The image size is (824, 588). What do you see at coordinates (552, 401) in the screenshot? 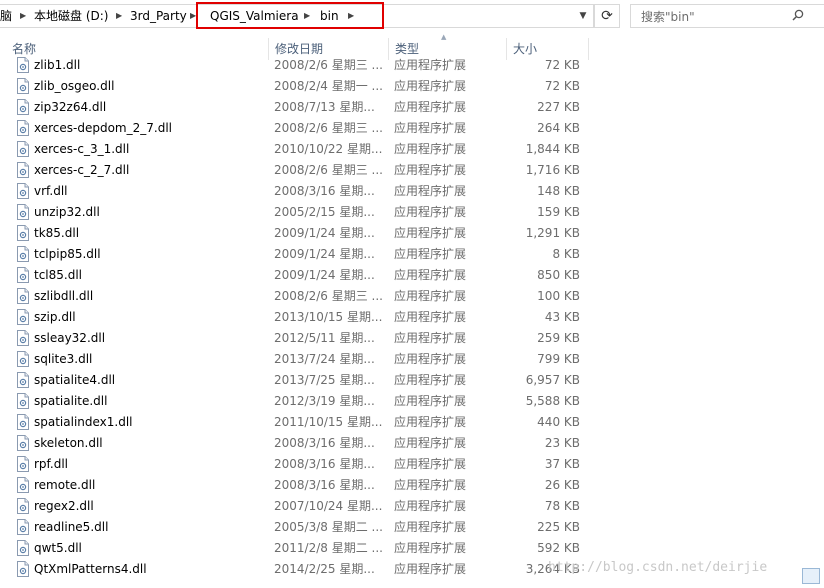
I see `file-size: 5,588 KB` at bounding box center [552, 401].